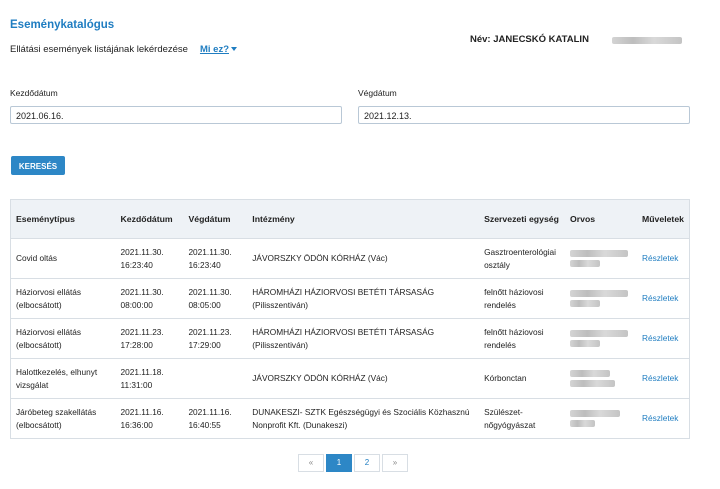 This screenshot has width=720, height=489. I want to click on cell-type: Járóbeteg szakellátás (elbocsátott), so click(63, 418).